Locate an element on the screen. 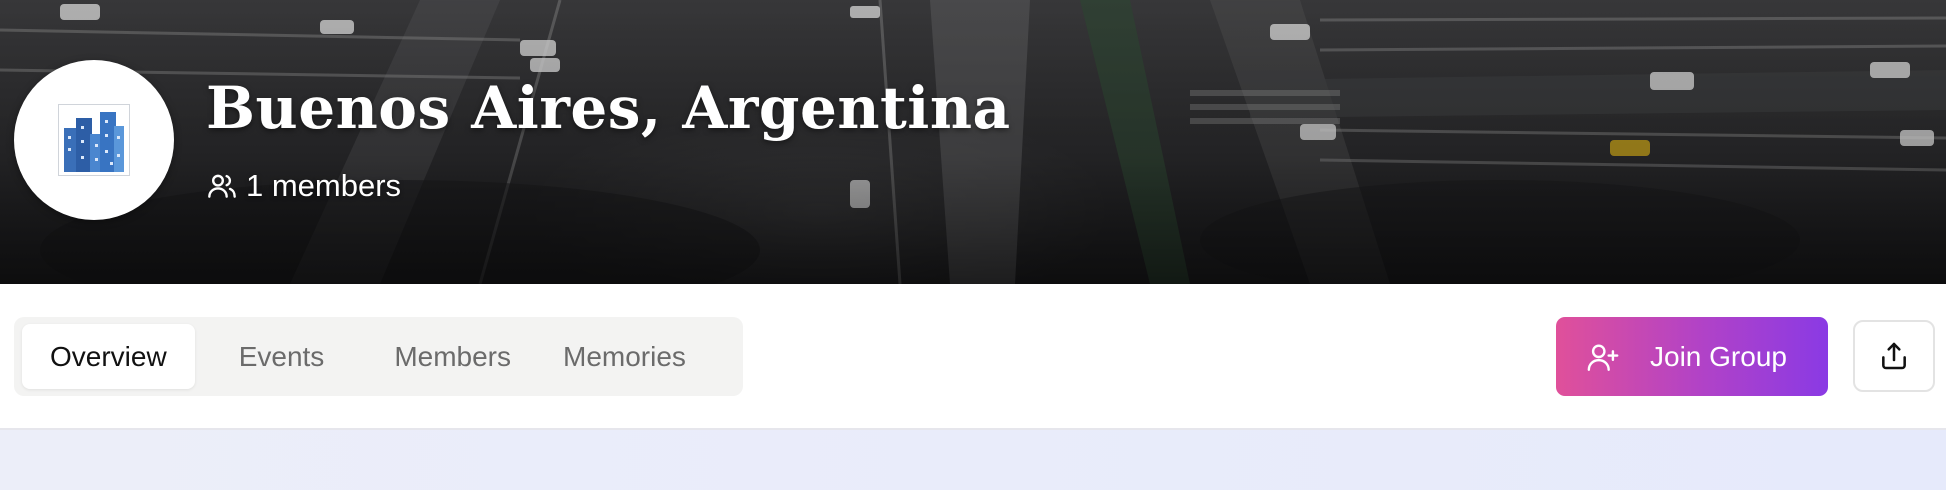 This screenshot has height=490, width=1946. group-title: Buenos Aires, Argentina is located at coordinates (608, 108).